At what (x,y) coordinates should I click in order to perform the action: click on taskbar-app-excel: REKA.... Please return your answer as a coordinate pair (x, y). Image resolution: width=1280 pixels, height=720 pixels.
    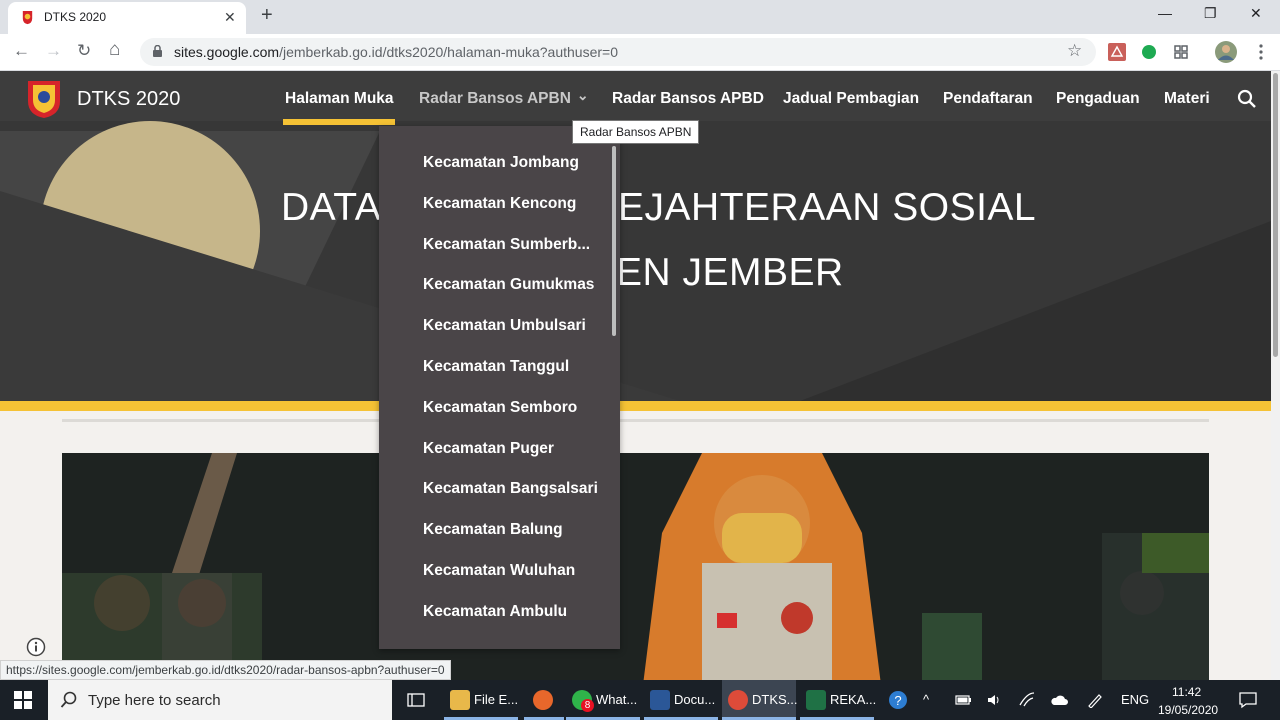
    Looking at the image, I should click on (838, 700).